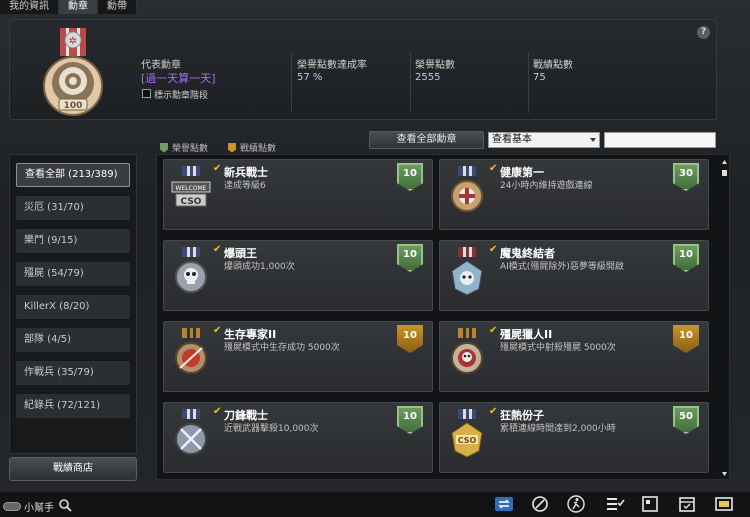 The image size is (750, 517). What do you see at coordinates (191, 270) in the screenshot?
I see `skull-medal-icon` at bounding box center [191, 270].